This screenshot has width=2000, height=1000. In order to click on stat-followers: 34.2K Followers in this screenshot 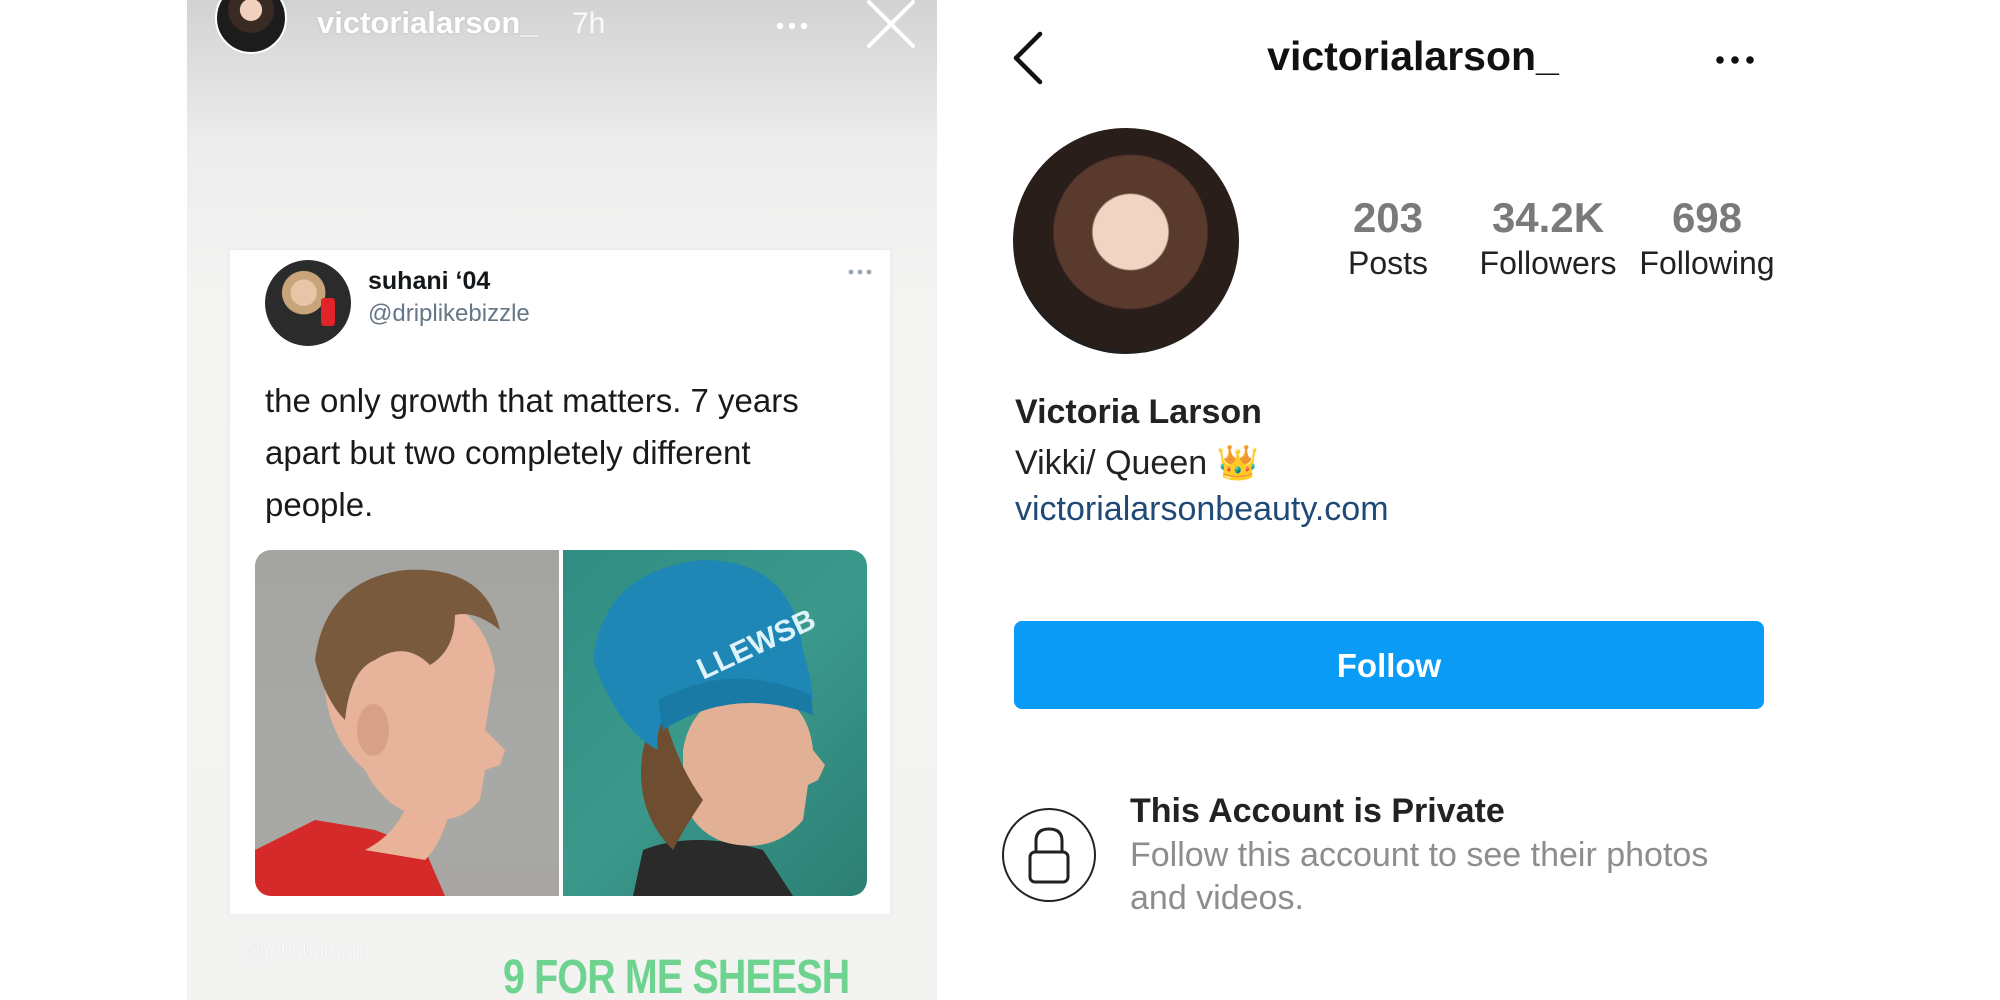, I will do `click(1548, 240)`.